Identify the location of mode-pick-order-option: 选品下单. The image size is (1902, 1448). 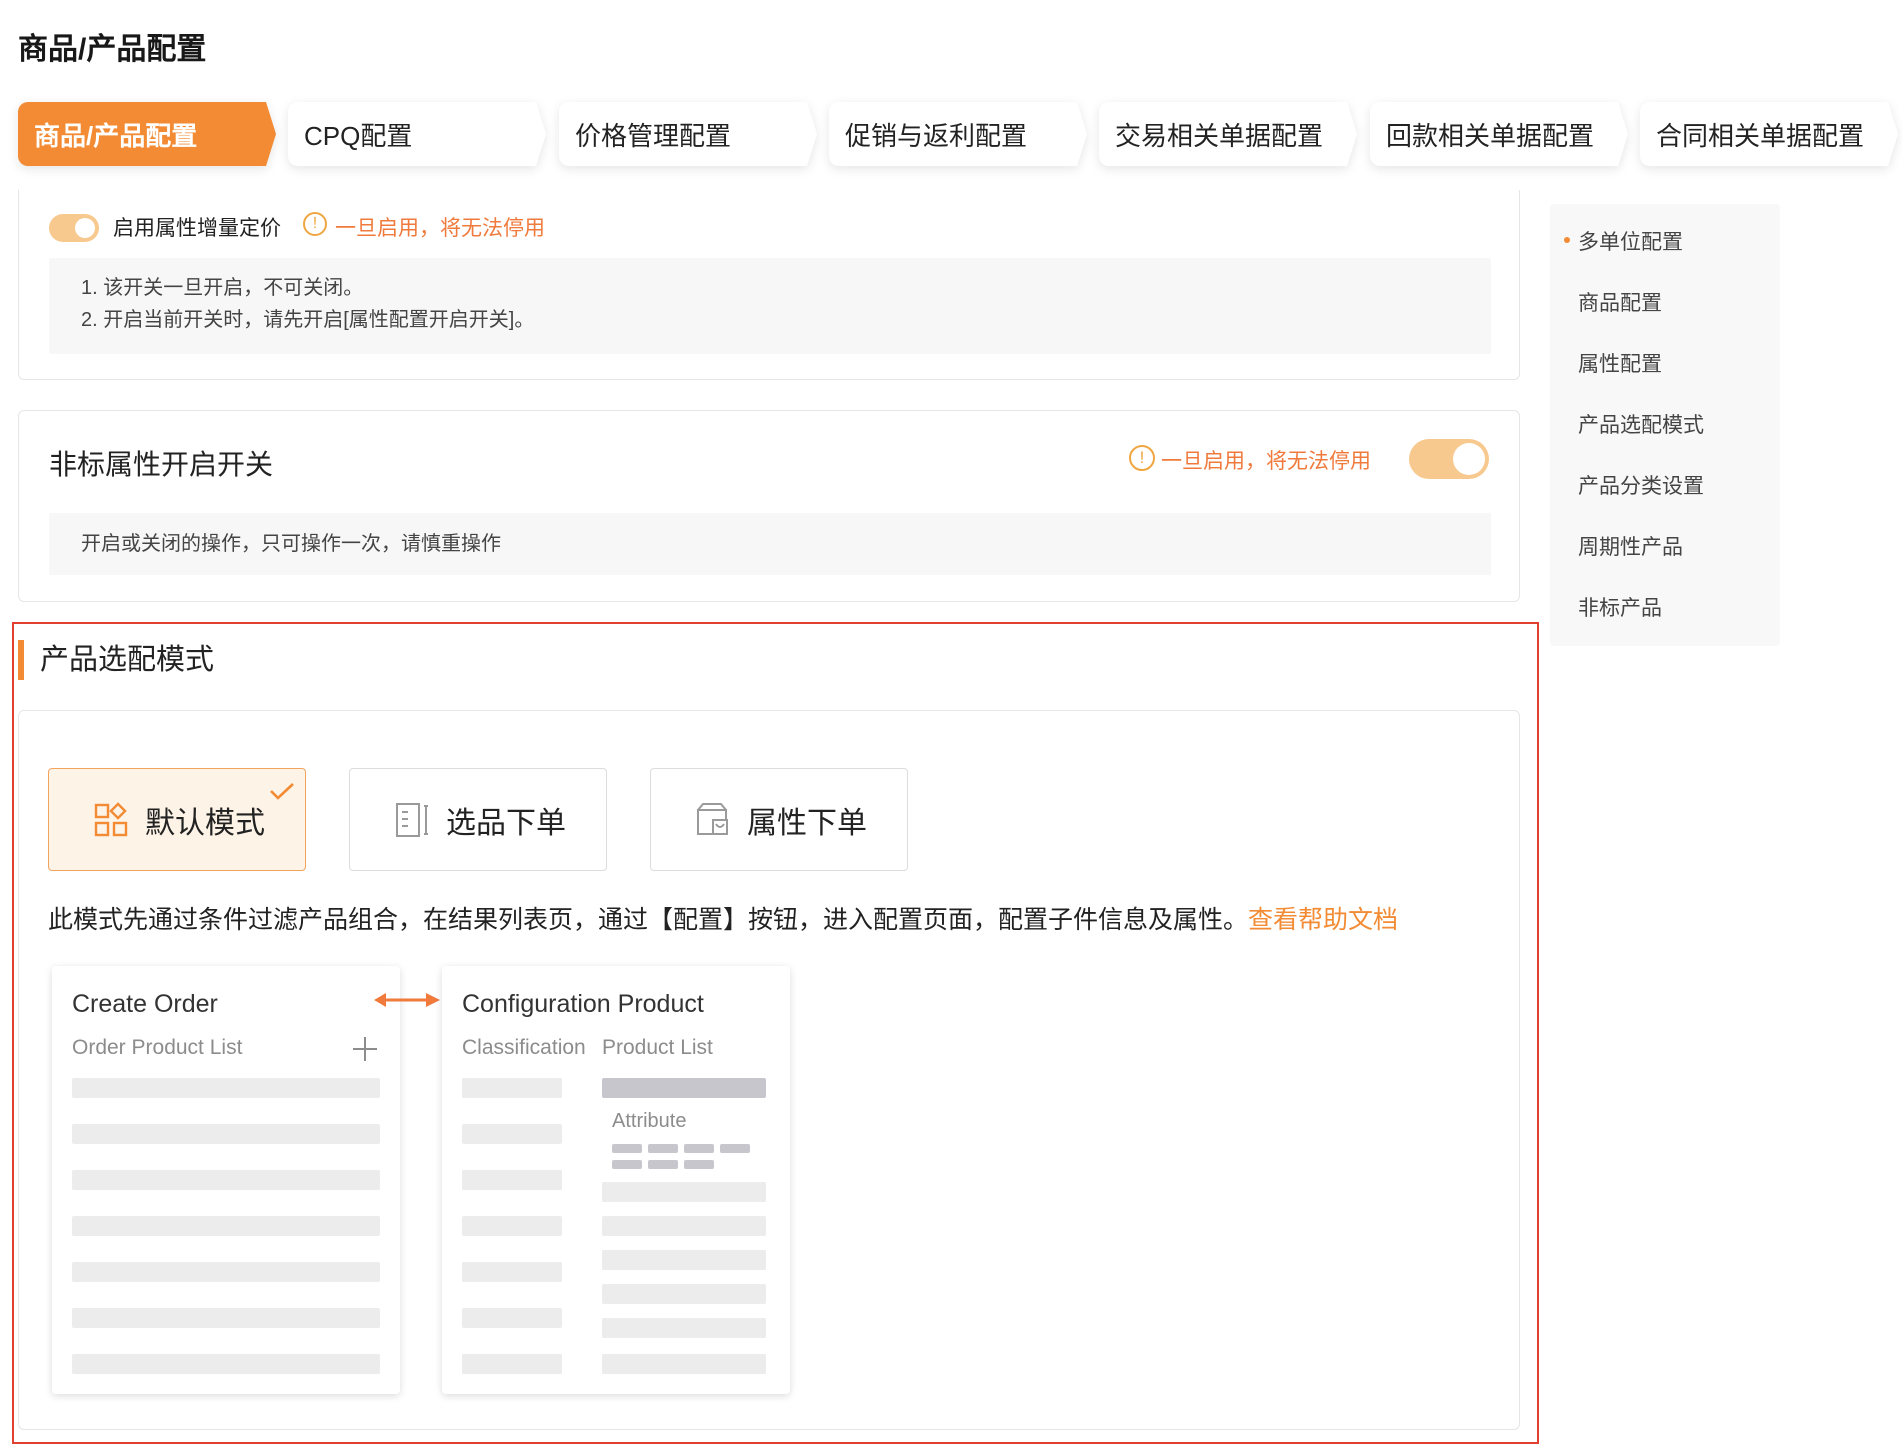
(478, 819).